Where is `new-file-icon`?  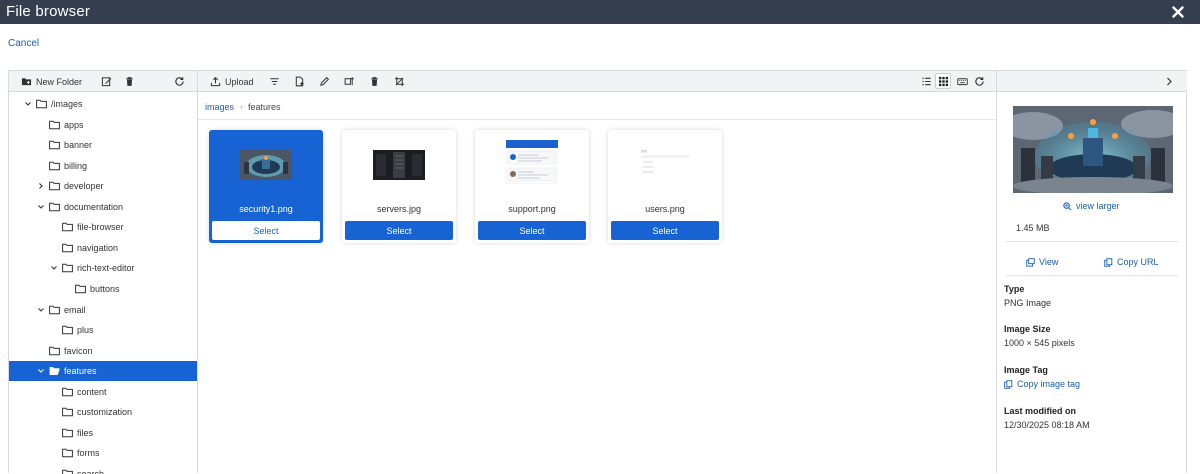 new-file-icon is located at coordinates (299, 81).